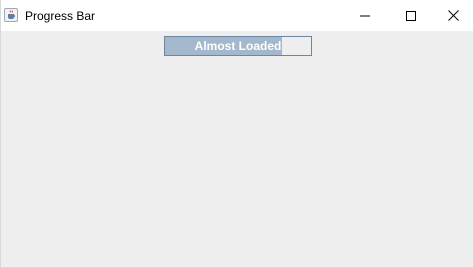  I want to click on java-coffee-cup-icon, so click(11, 15).